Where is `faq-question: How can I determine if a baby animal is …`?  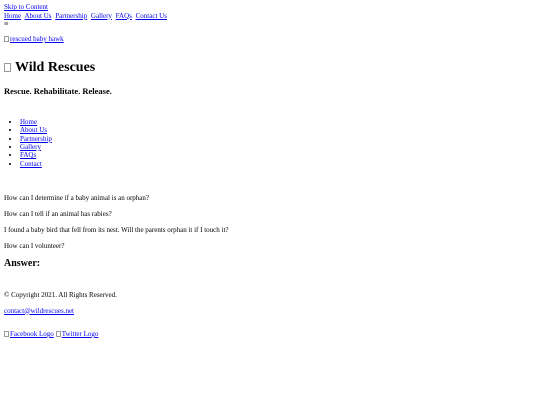
faq-question: How can I determine if a baby animal is … is located at coordinates (269, 198).